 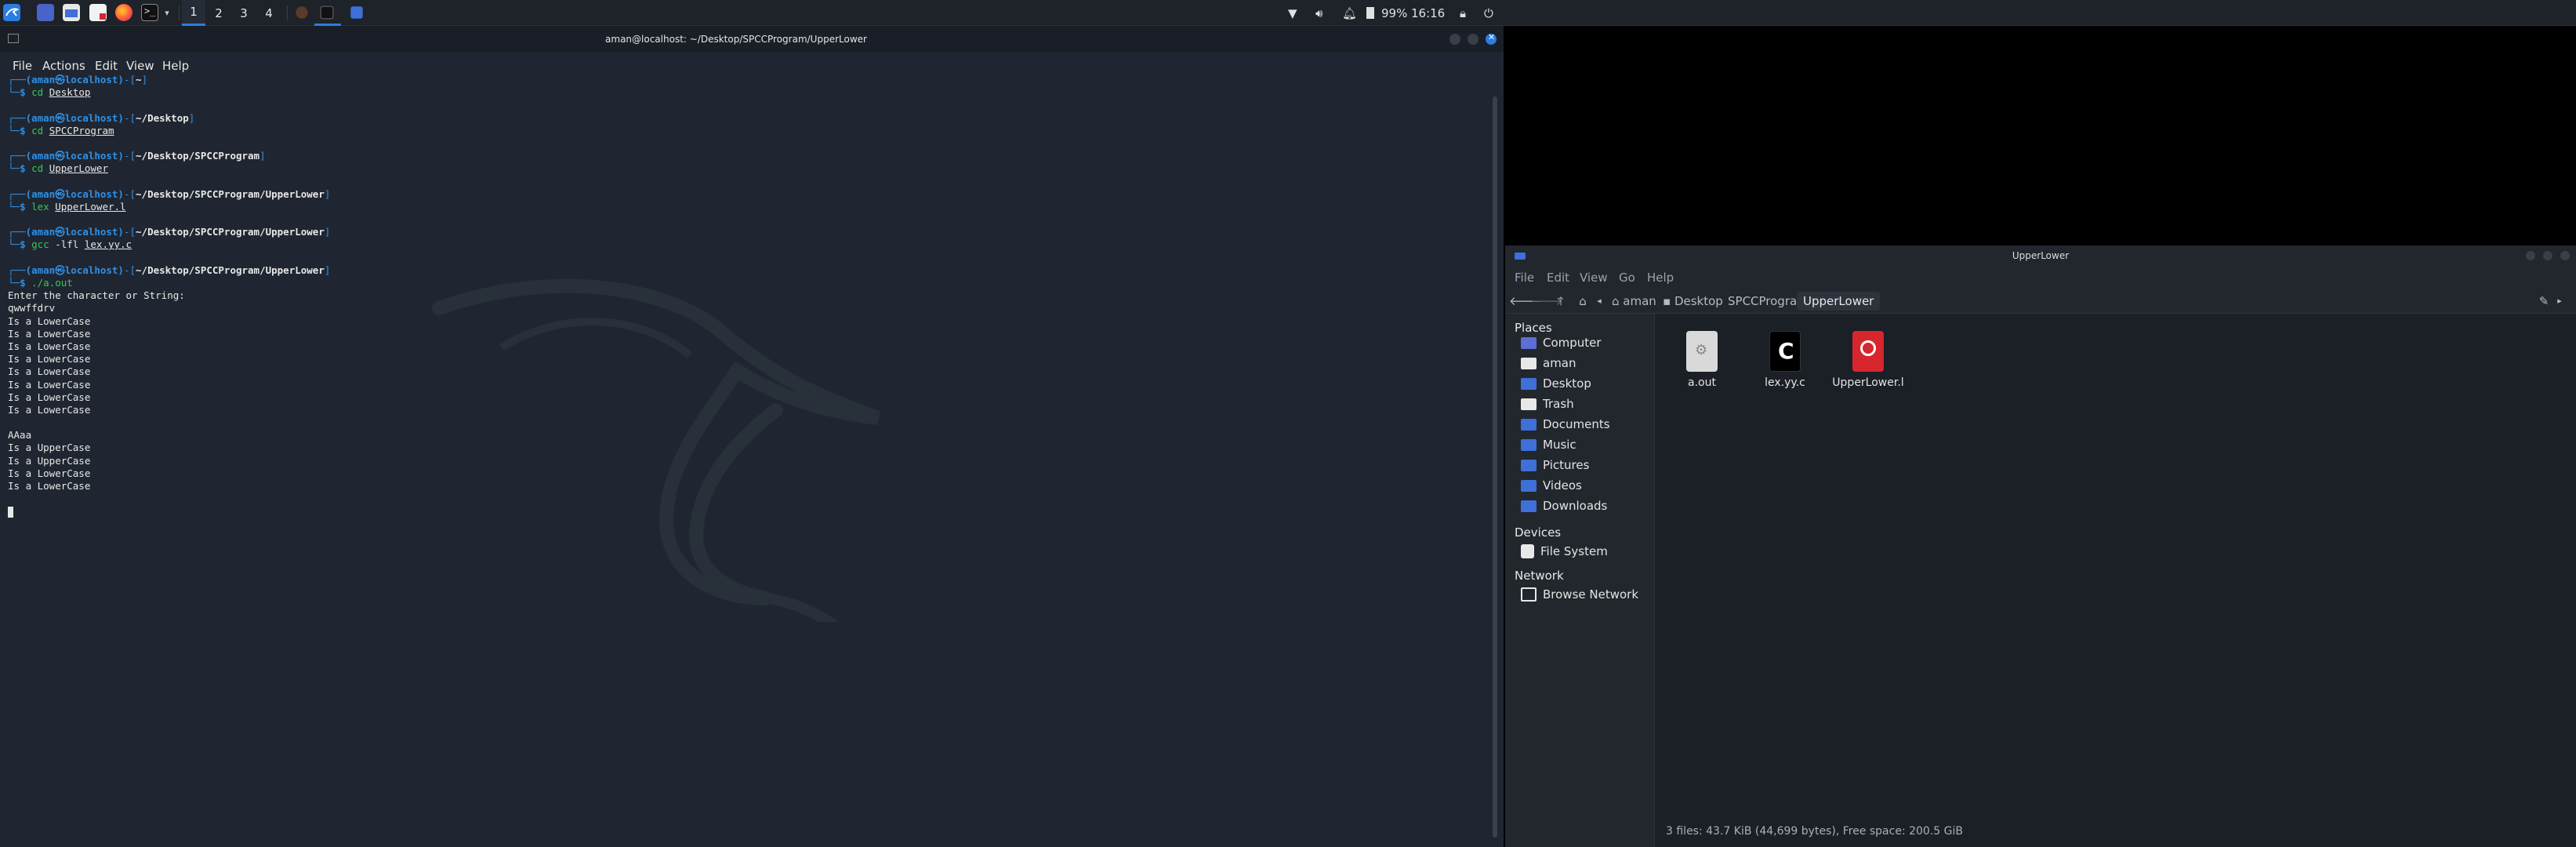 I want to click on workspace-switcher-icon, so click(x=46, y=12).